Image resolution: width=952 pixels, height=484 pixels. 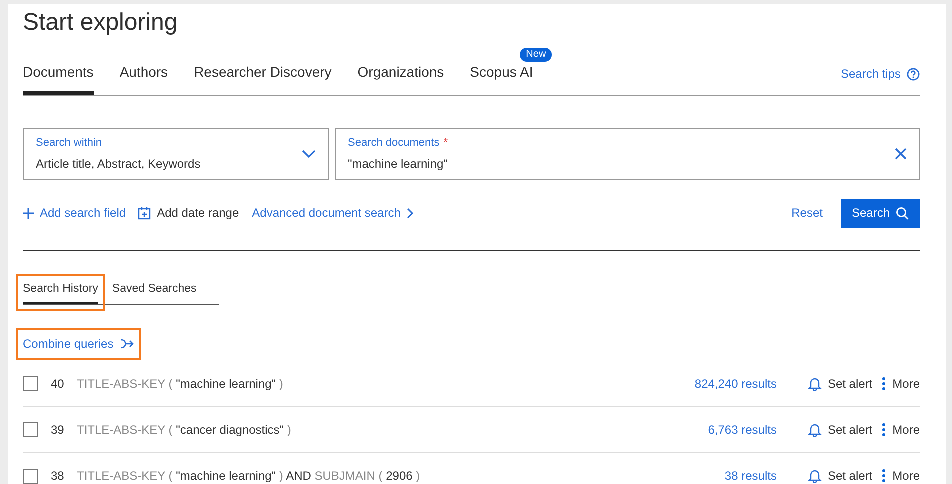 I want to click on history-tab: Saved Searches, so click(x=154, y=292).